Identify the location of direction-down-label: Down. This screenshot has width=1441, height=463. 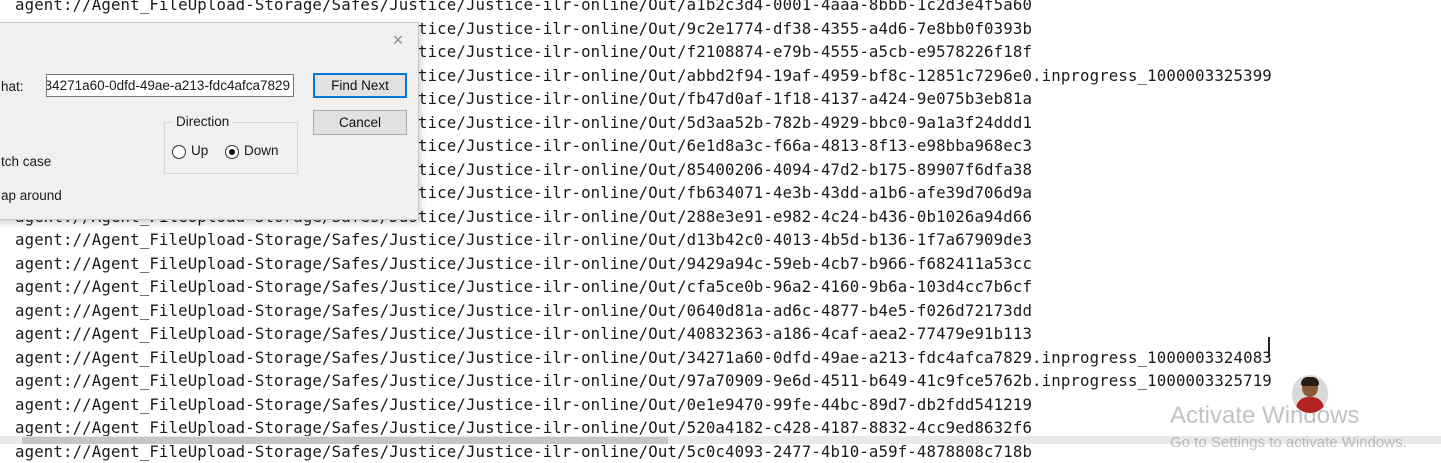
(261, 150).